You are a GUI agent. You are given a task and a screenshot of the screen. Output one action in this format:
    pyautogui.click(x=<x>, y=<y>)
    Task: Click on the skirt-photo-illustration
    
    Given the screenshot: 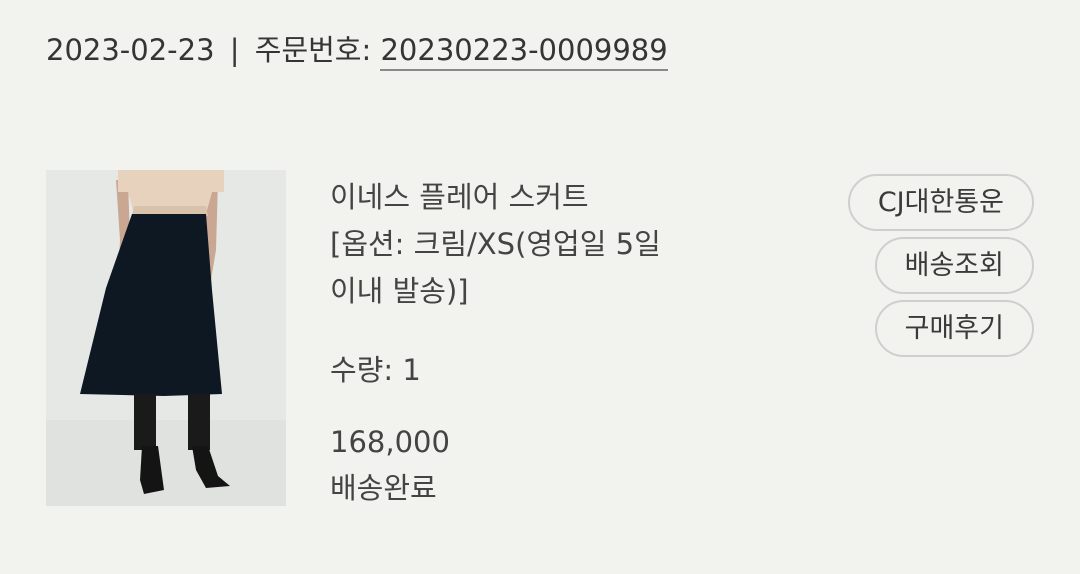 What is the action you would take?
    pyautogui.click(x=166, y=338)
    